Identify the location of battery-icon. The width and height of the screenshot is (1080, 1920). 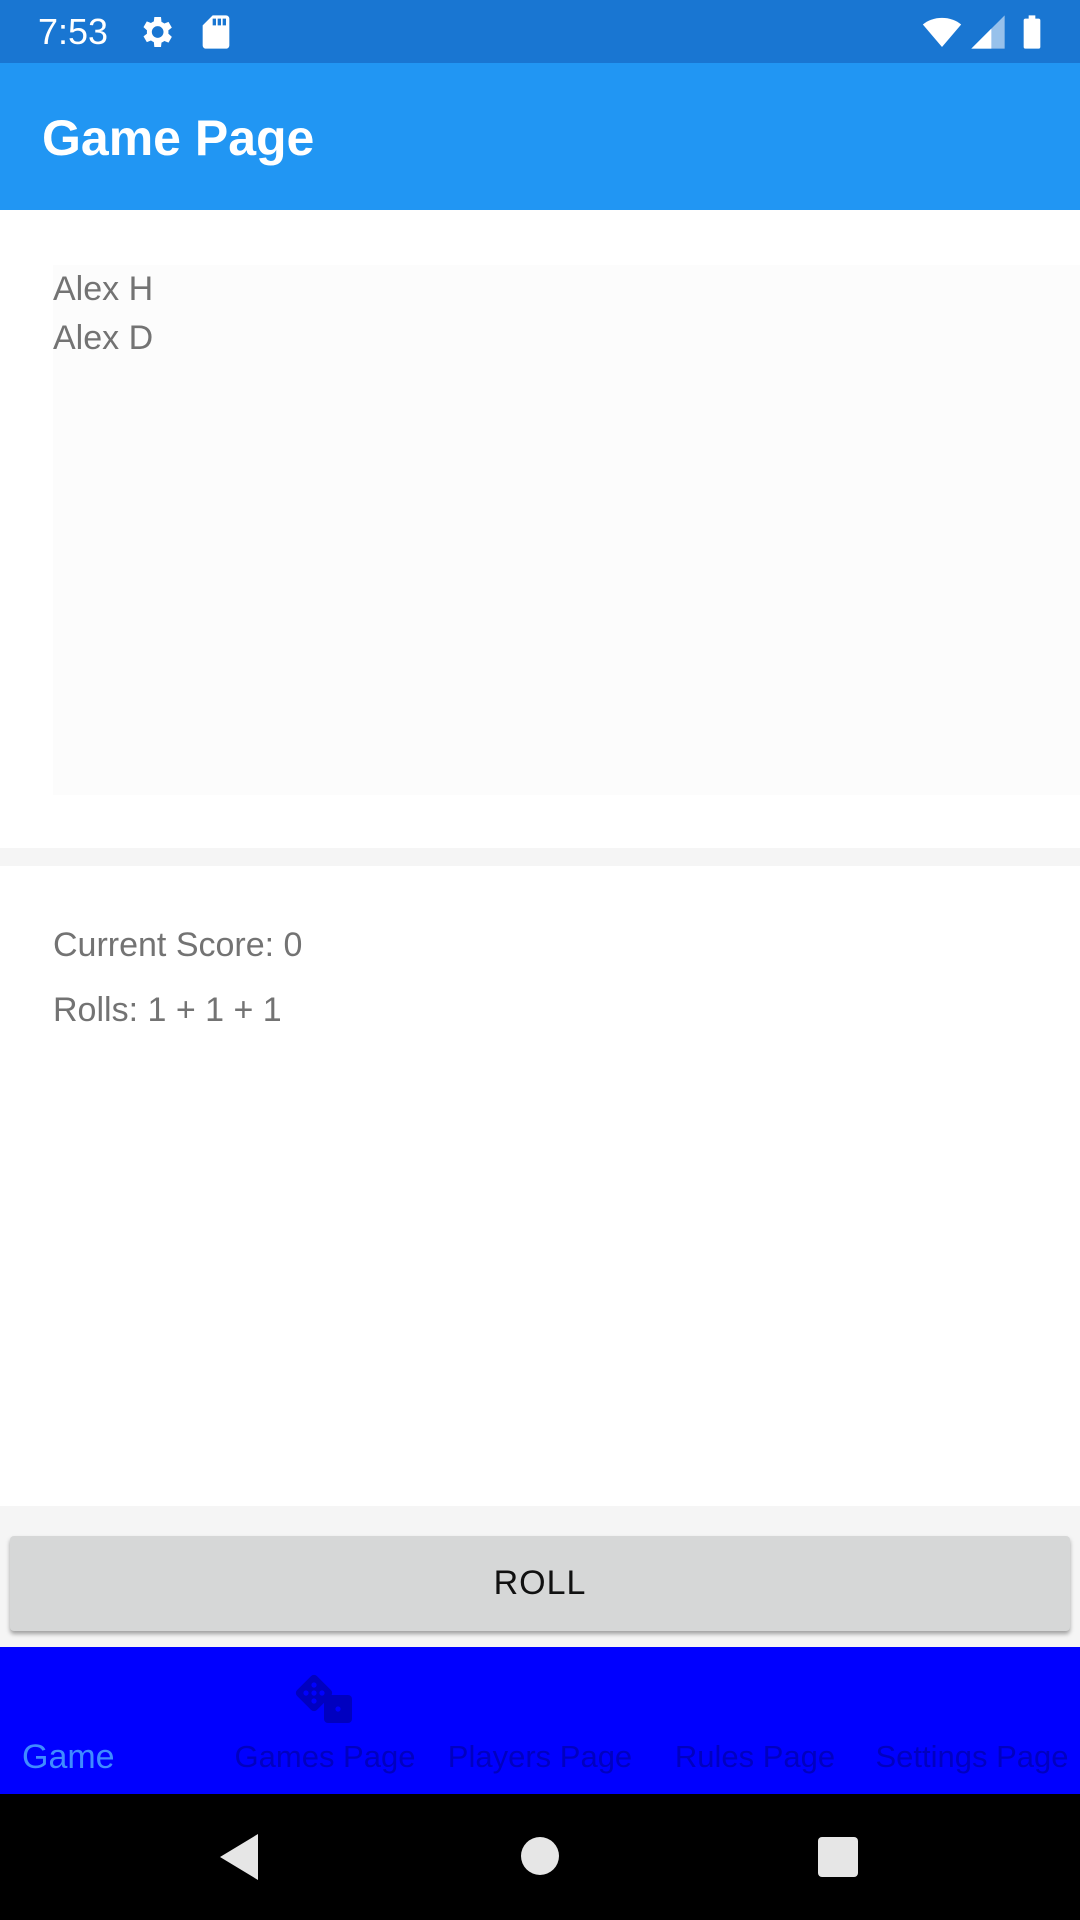
(1032, 32).